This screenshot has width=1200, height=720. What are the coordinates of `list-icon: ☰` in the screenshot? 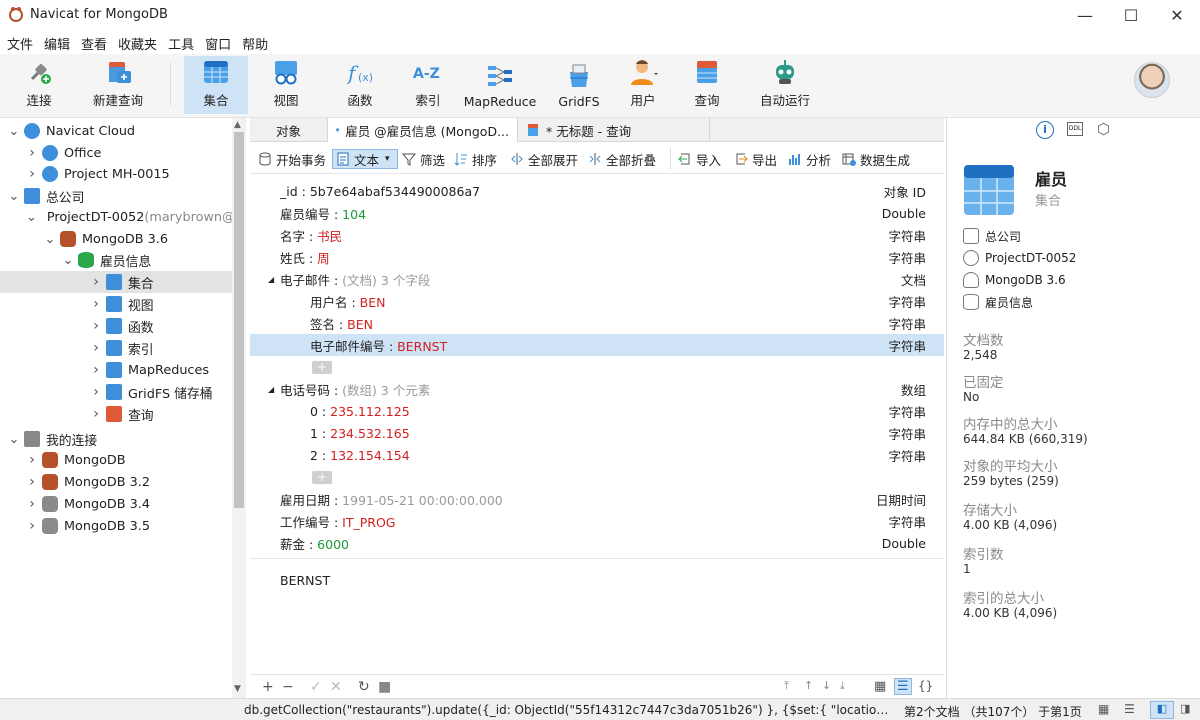 It's located at (1129, 709).